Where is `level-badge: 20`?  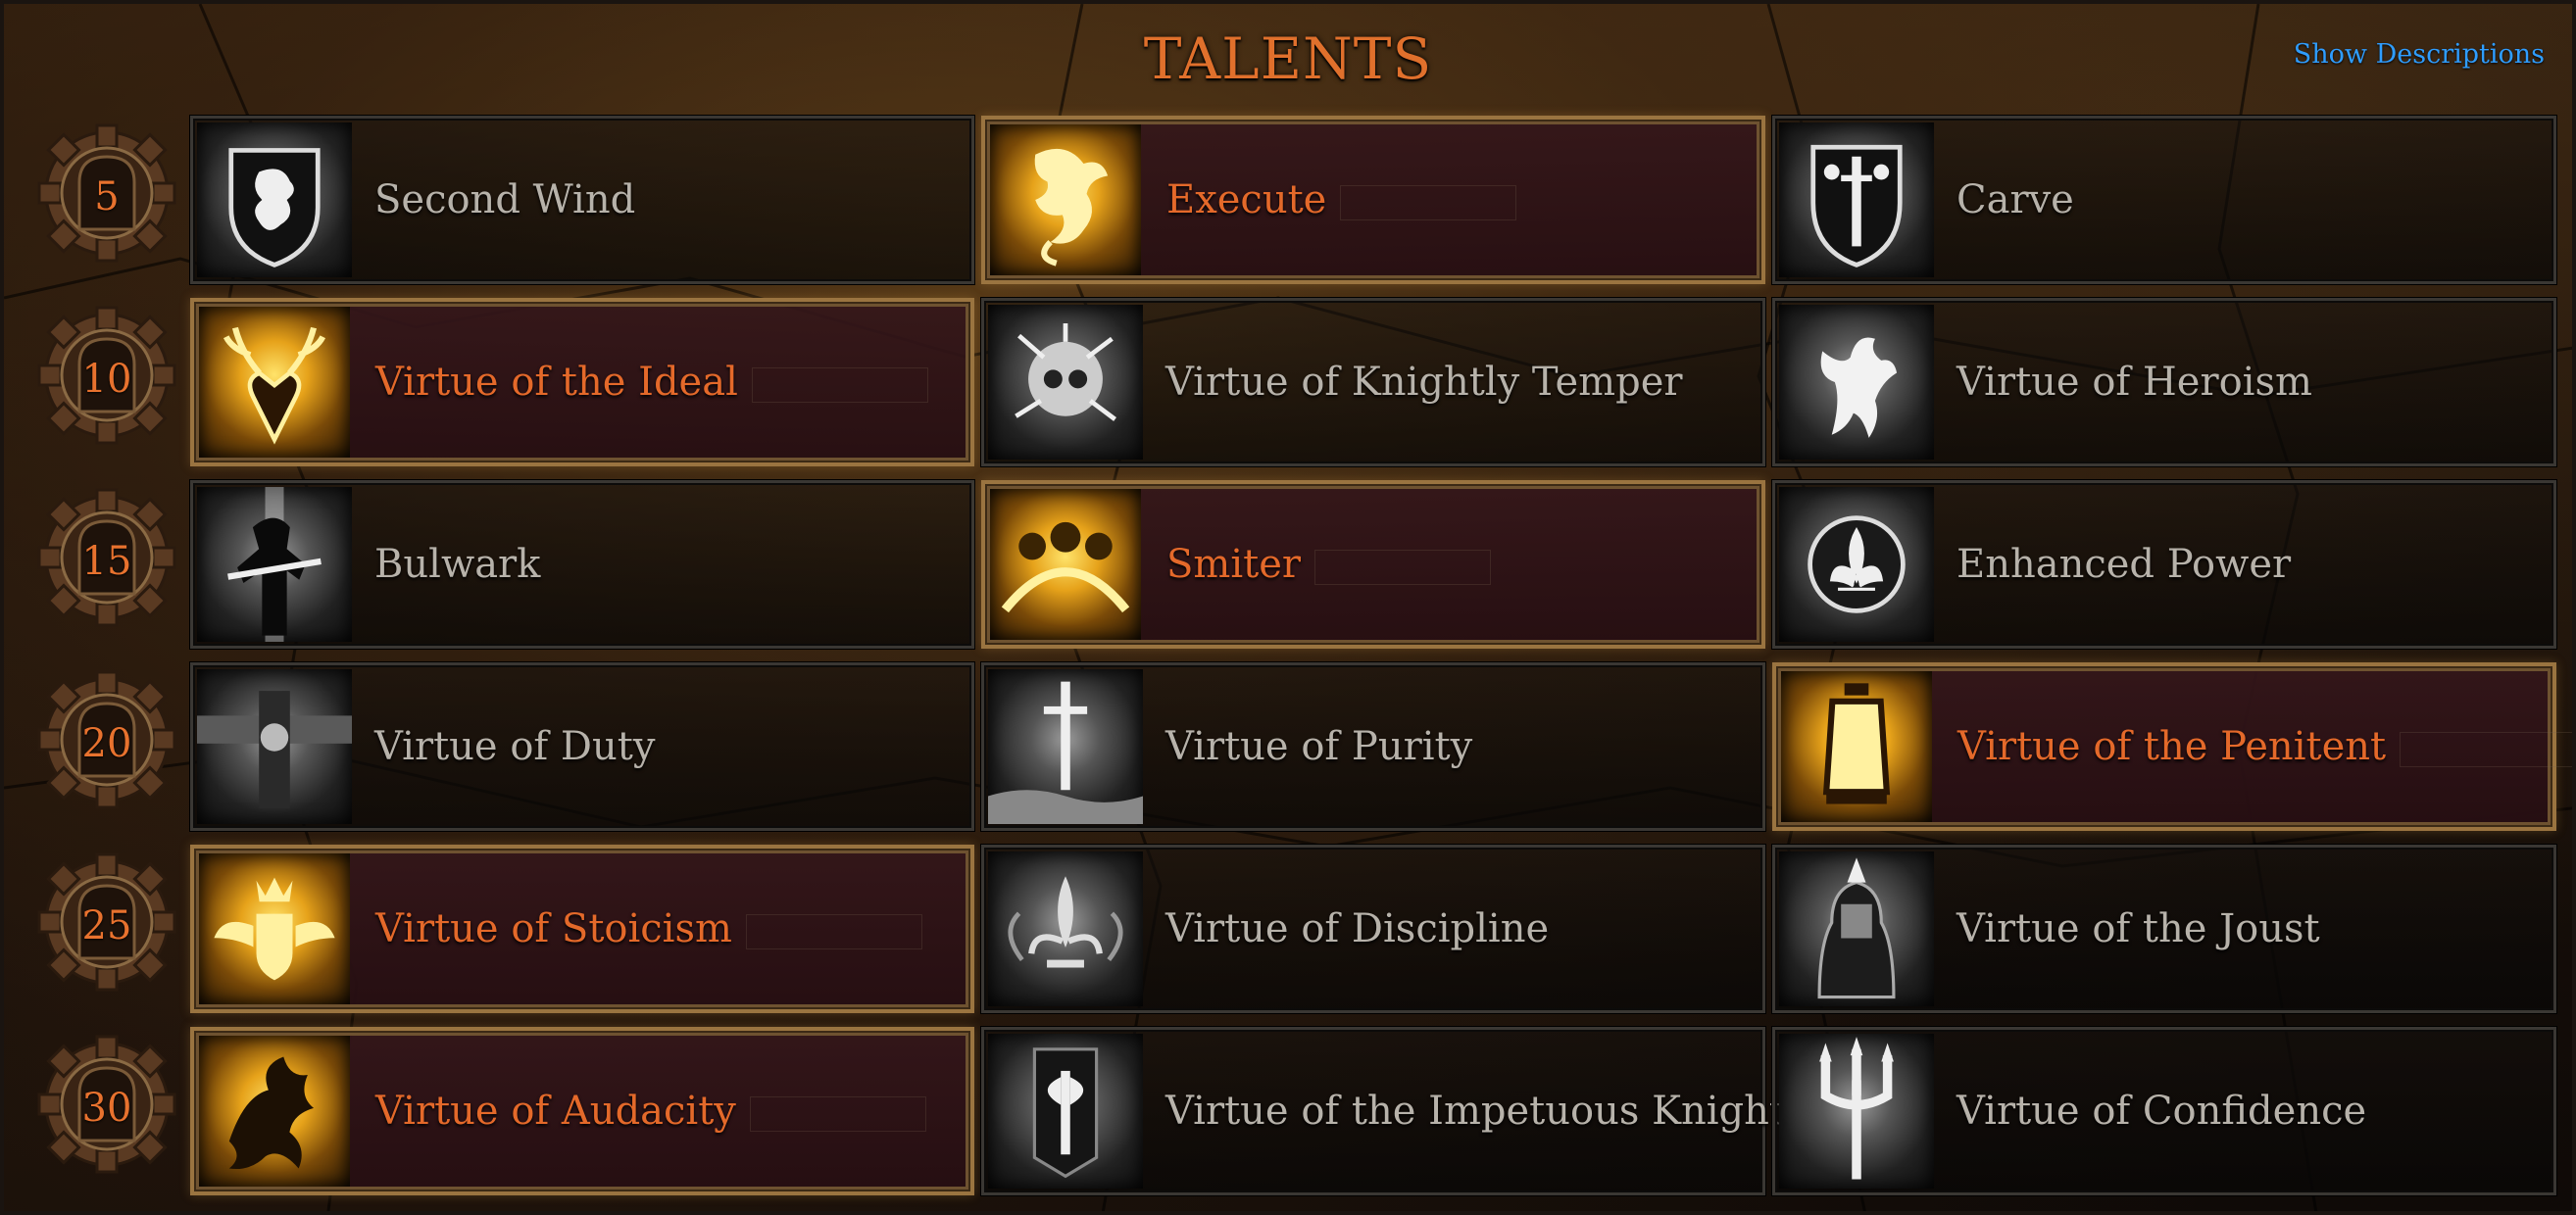 level-badge: 20 is located at coordinates (106, 739).